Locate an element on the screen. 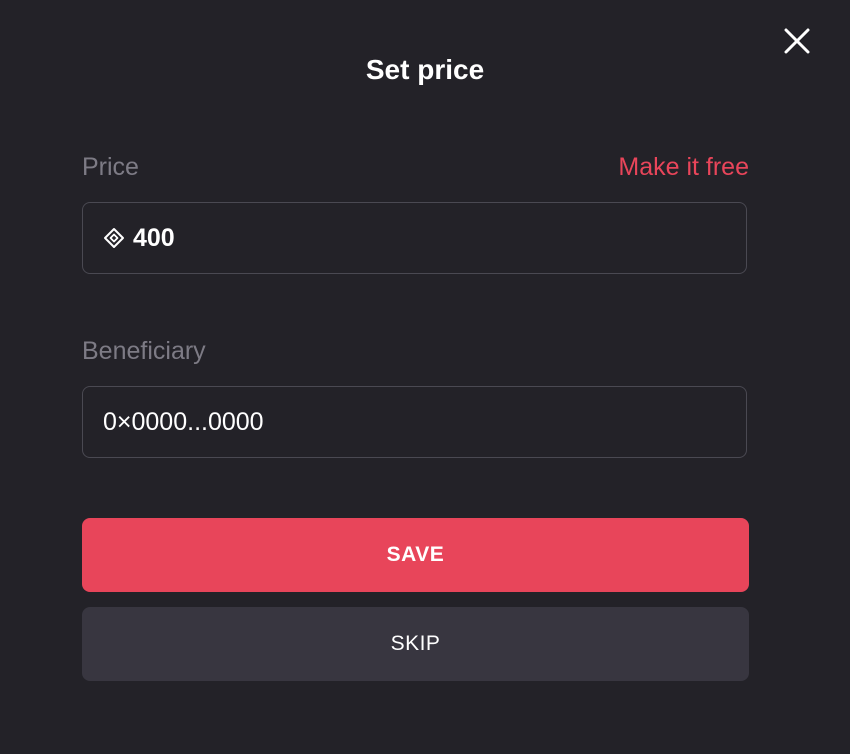 This screenshot has height=754, width=850. token-diamond-icon is located at coordinates (114, 238).